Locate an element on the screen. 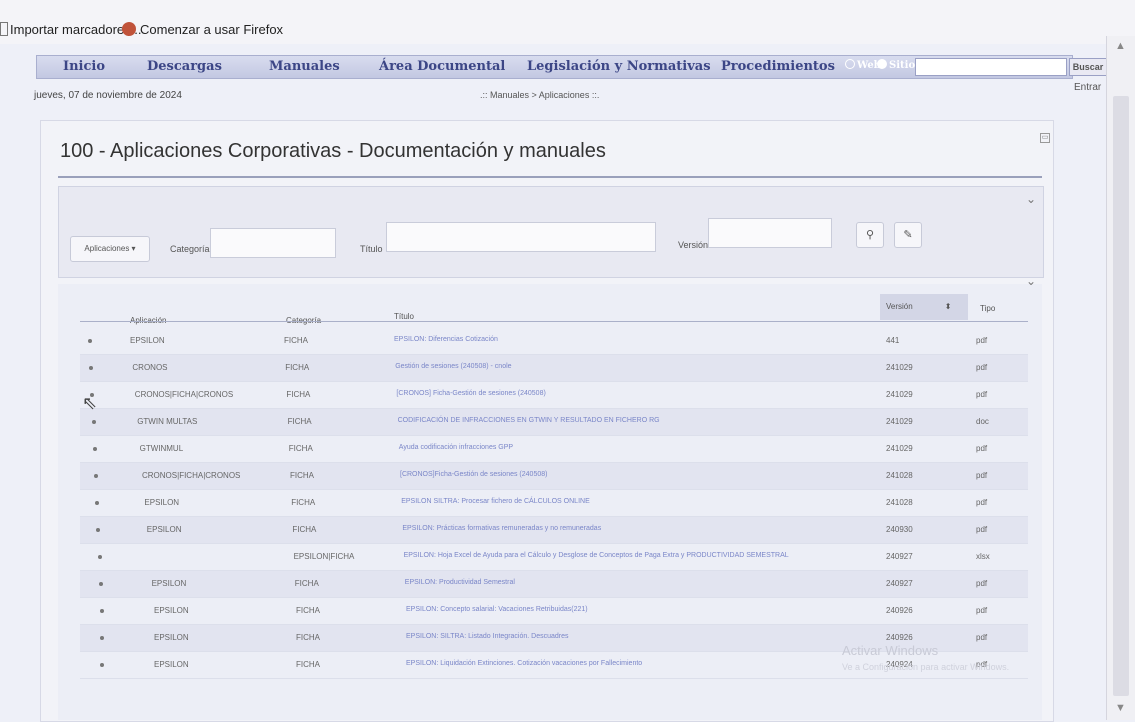 The width and height of the screenshot is (1135, 722). cell-aplicacion: CRONOS|FICHA|CRONOS is located at coordinates (184, 394).